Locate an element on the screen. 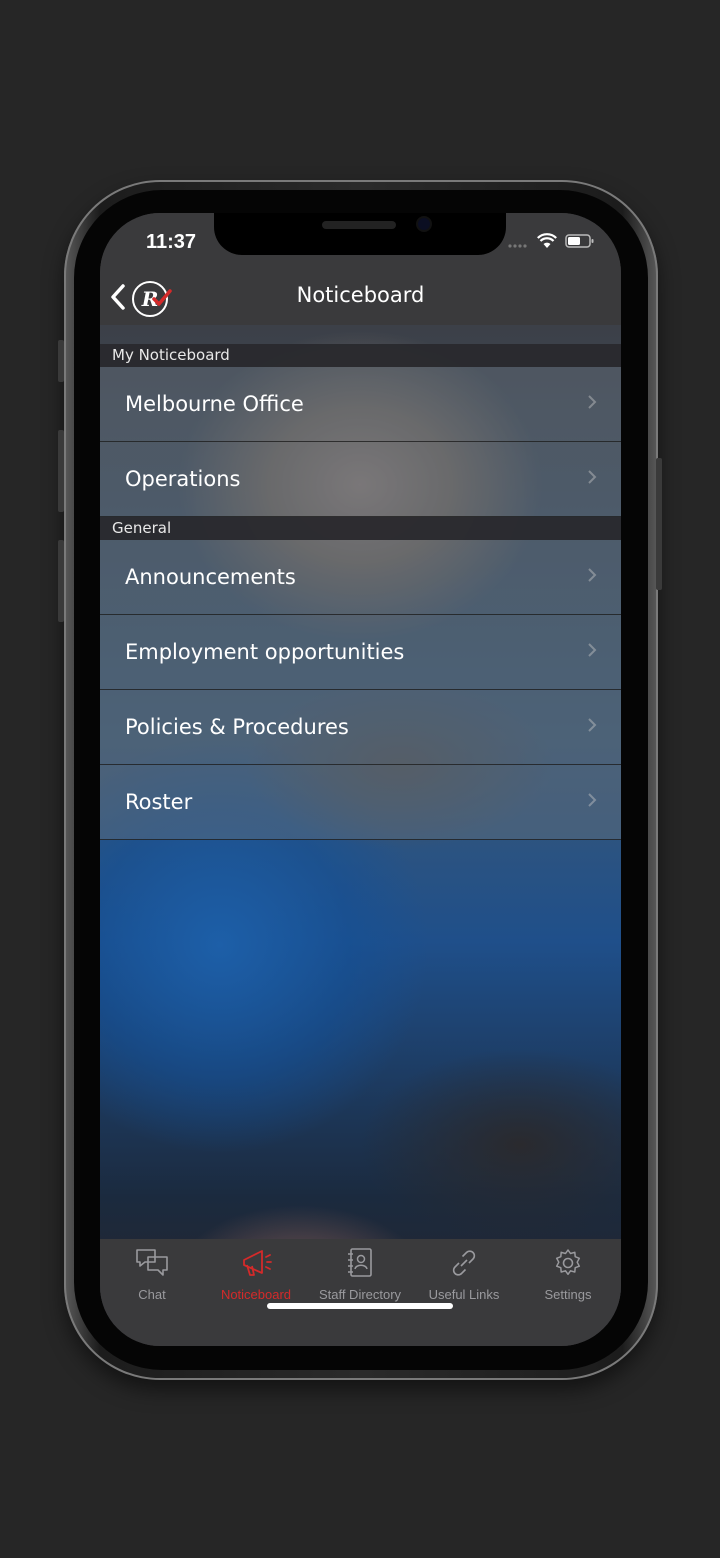 The width and height of the screenshot is (720, 1558). tab-useful-links: Useful Links is located at coordinates (464, 1274).